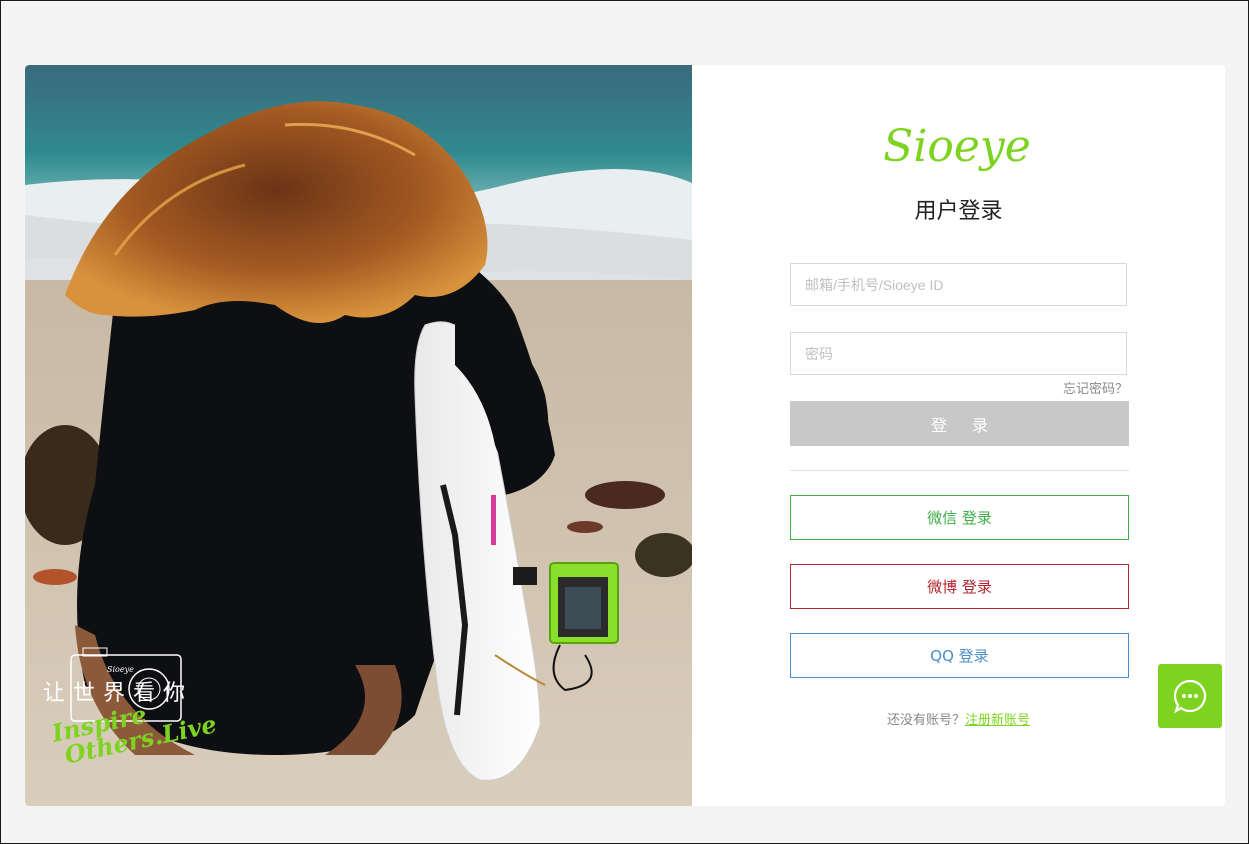  I want to click on sioeye-logo-text: Sioeye, so click(957, 146).